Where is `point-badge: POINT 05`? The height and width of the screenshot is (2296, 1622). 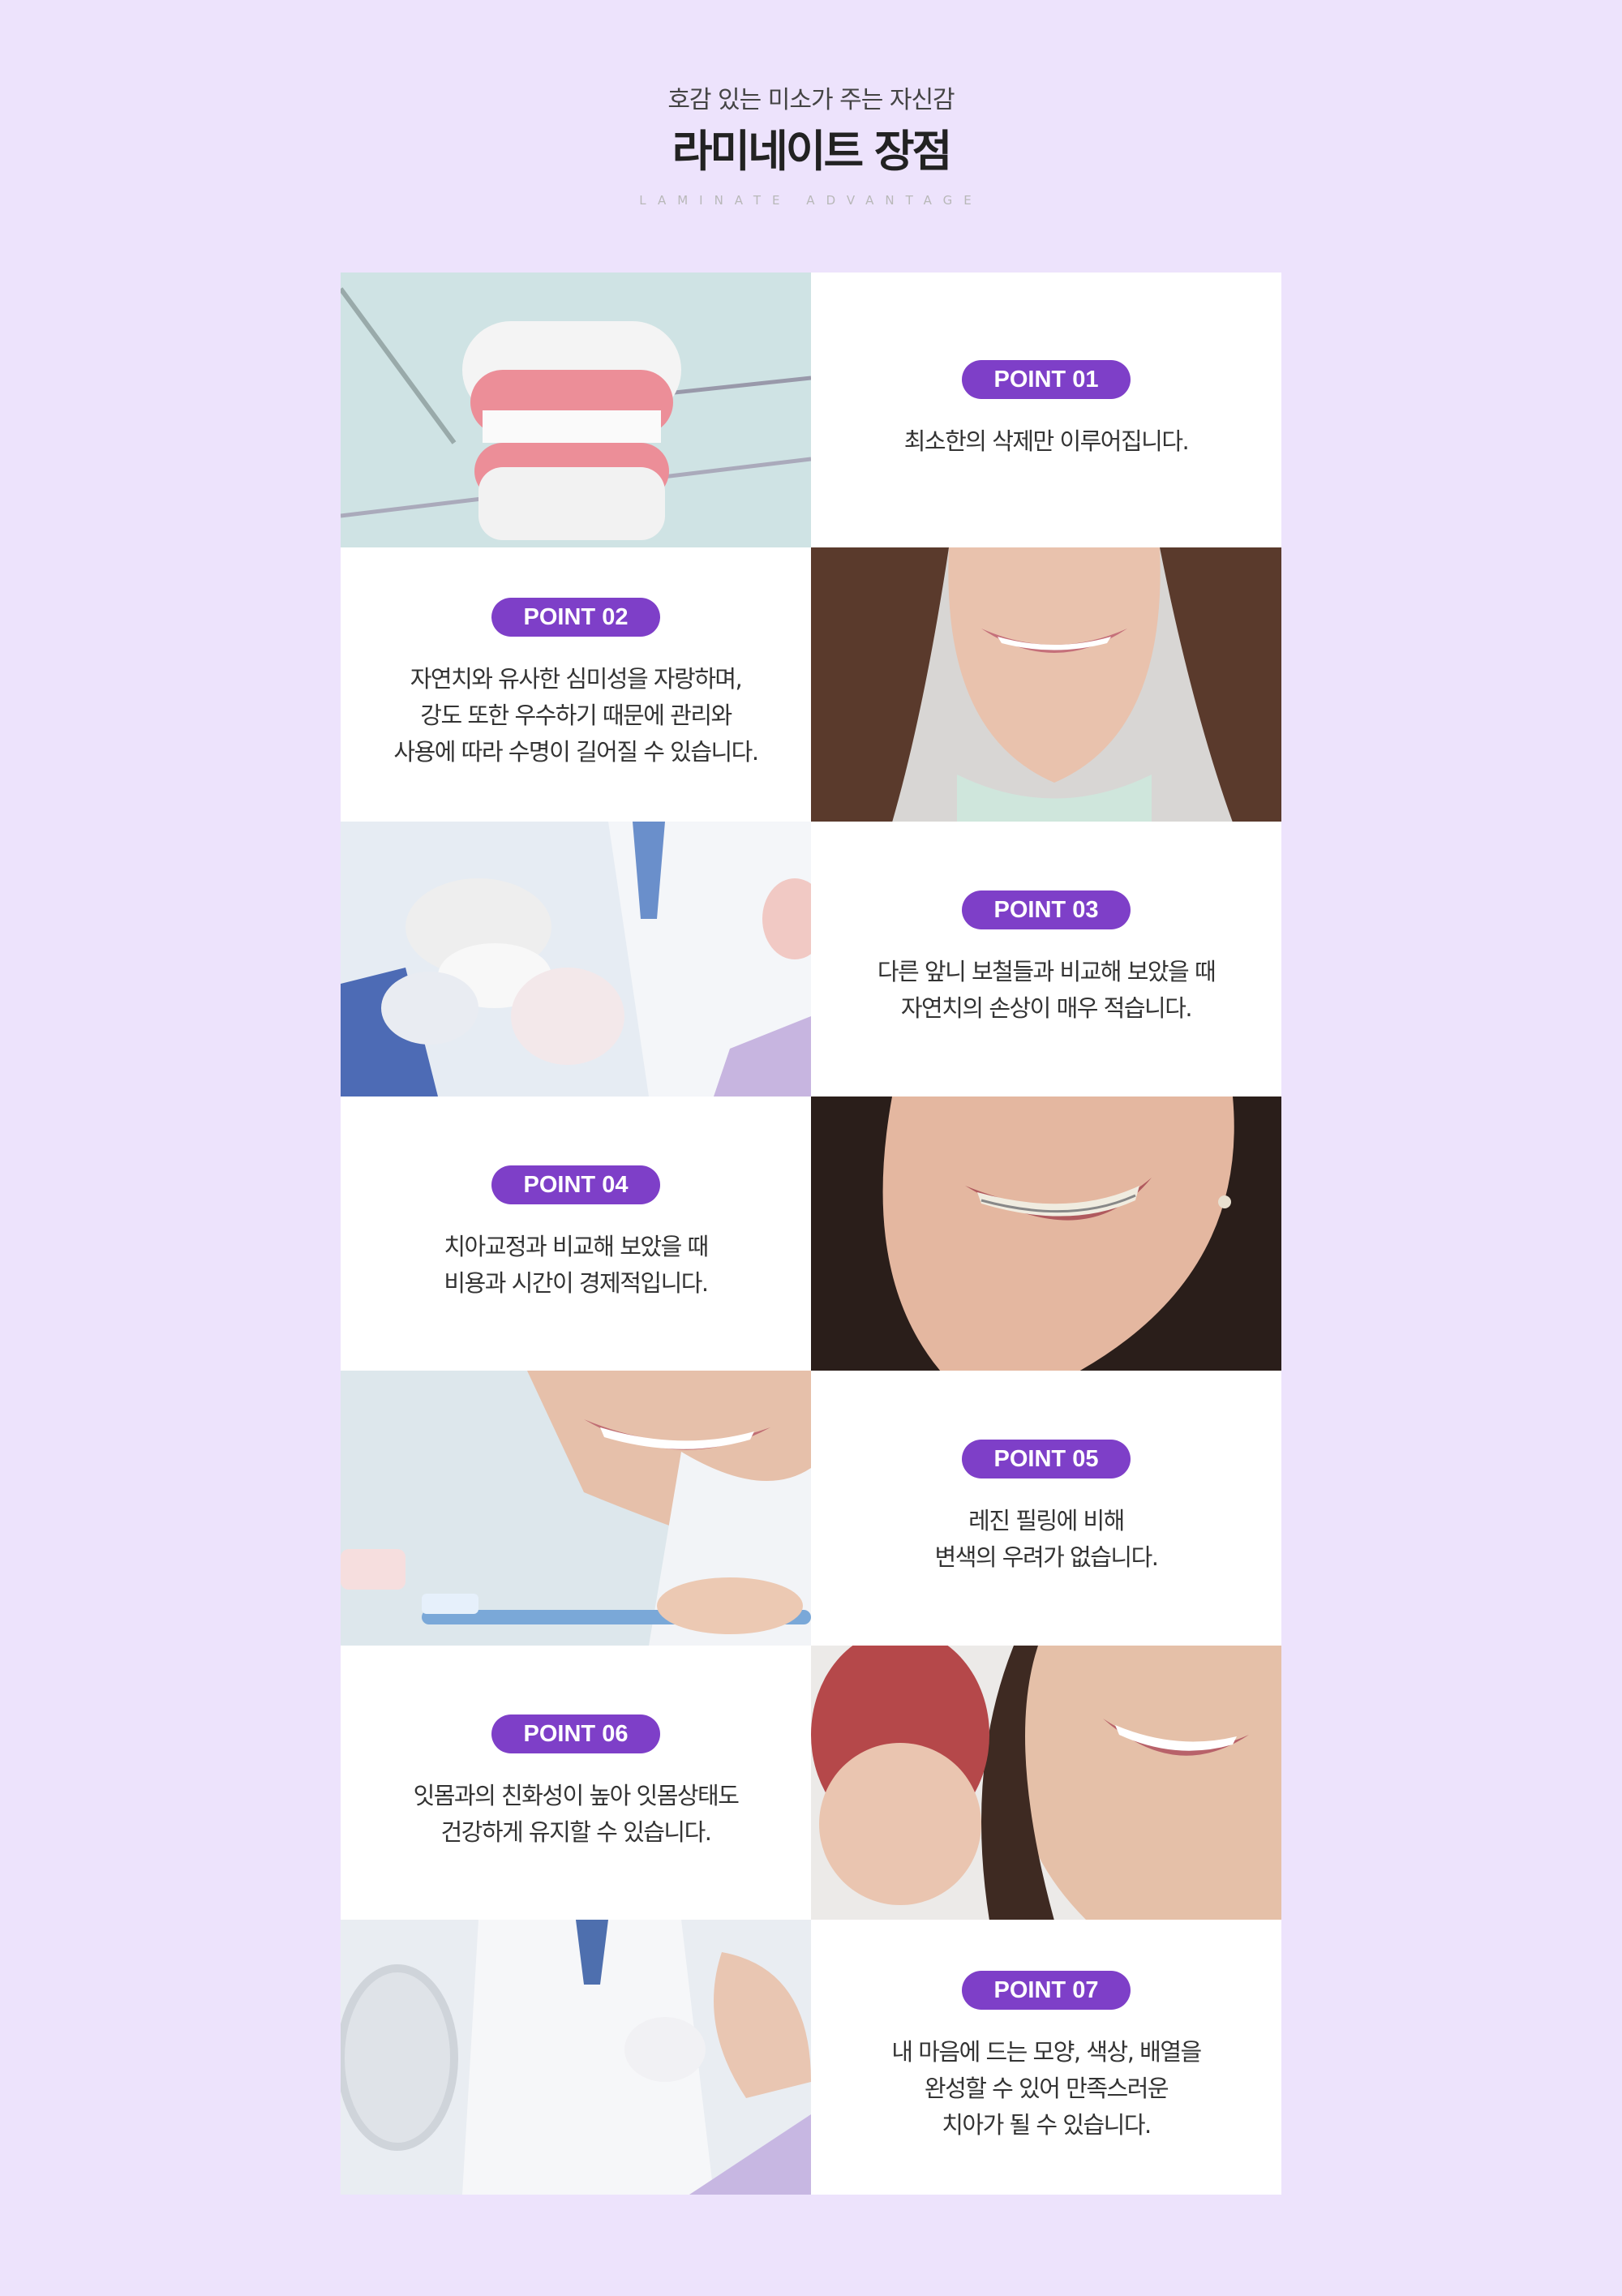
point-badge: POINT 05 is located at coordinates (1046, 1459).